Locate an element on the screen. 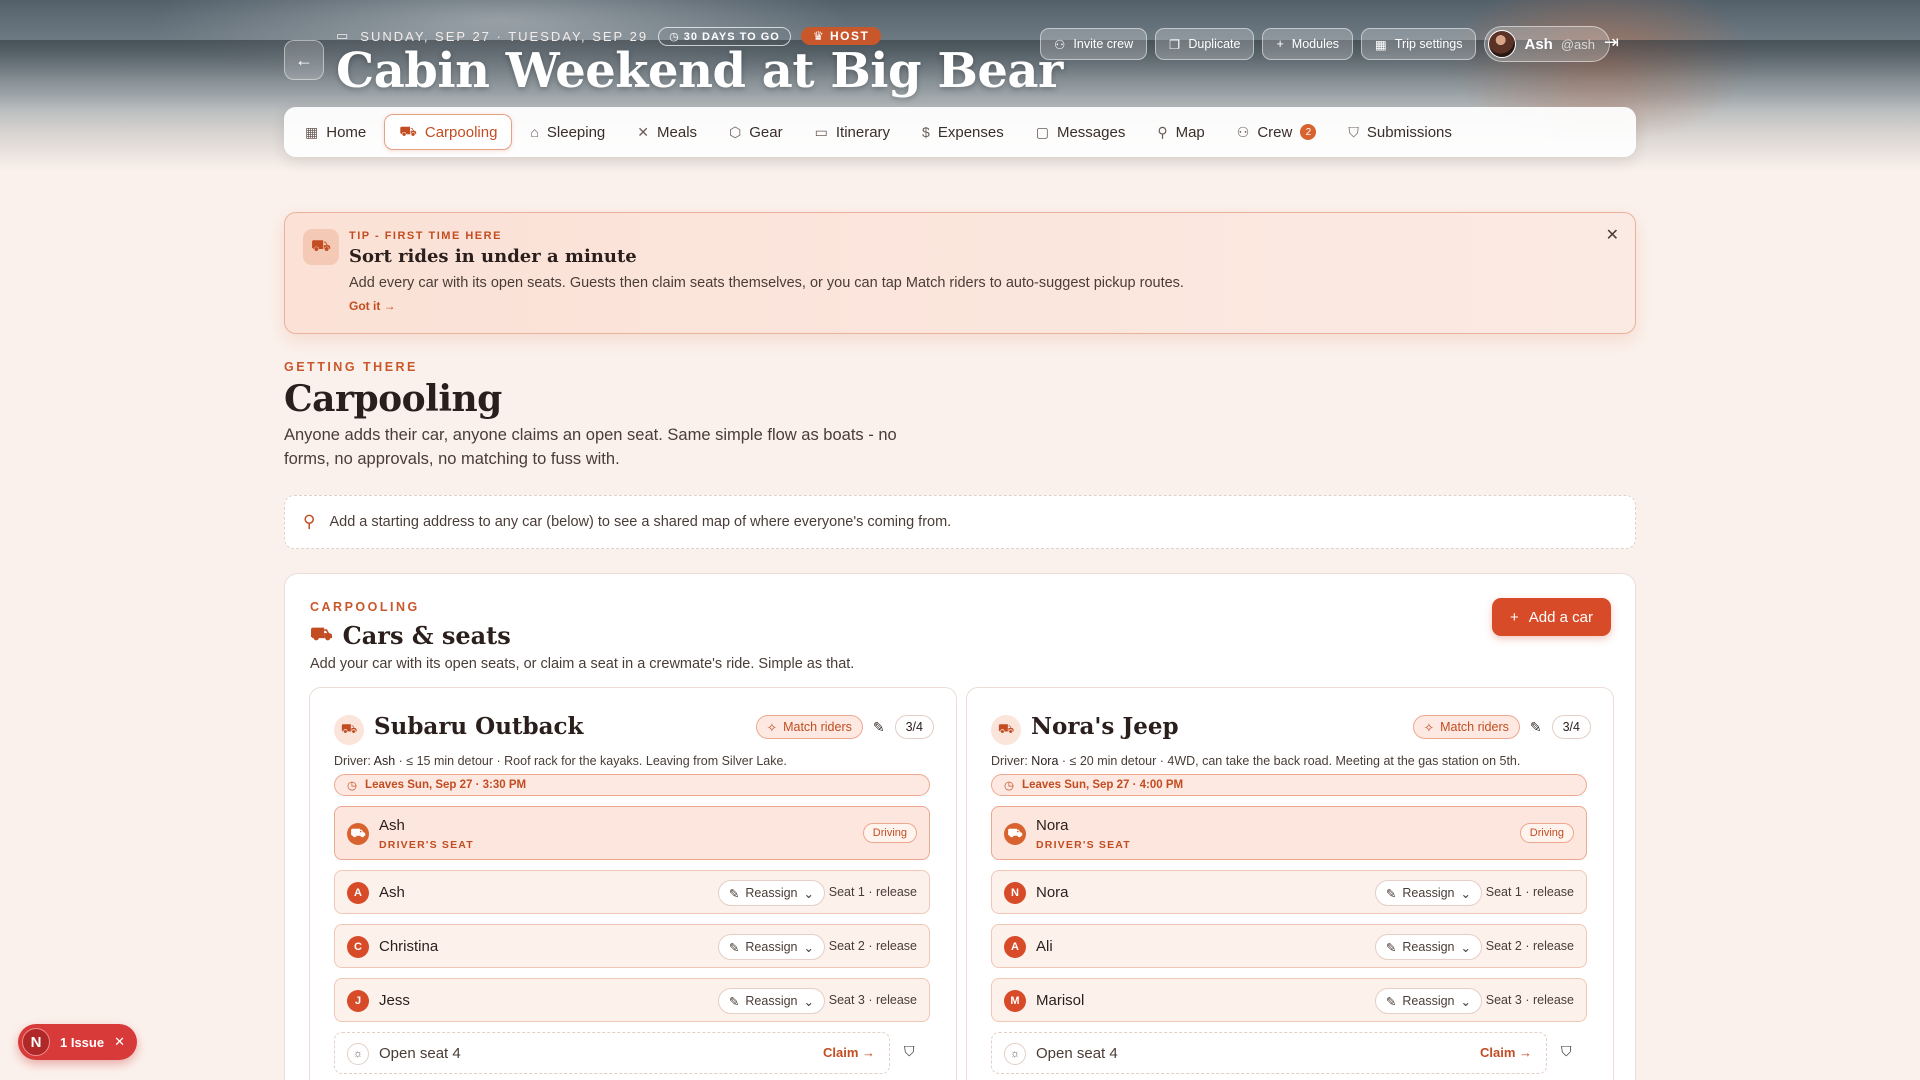 The image size is (1920, 1080). utensils-icon: ✕ is located at coordinates (643, 131).